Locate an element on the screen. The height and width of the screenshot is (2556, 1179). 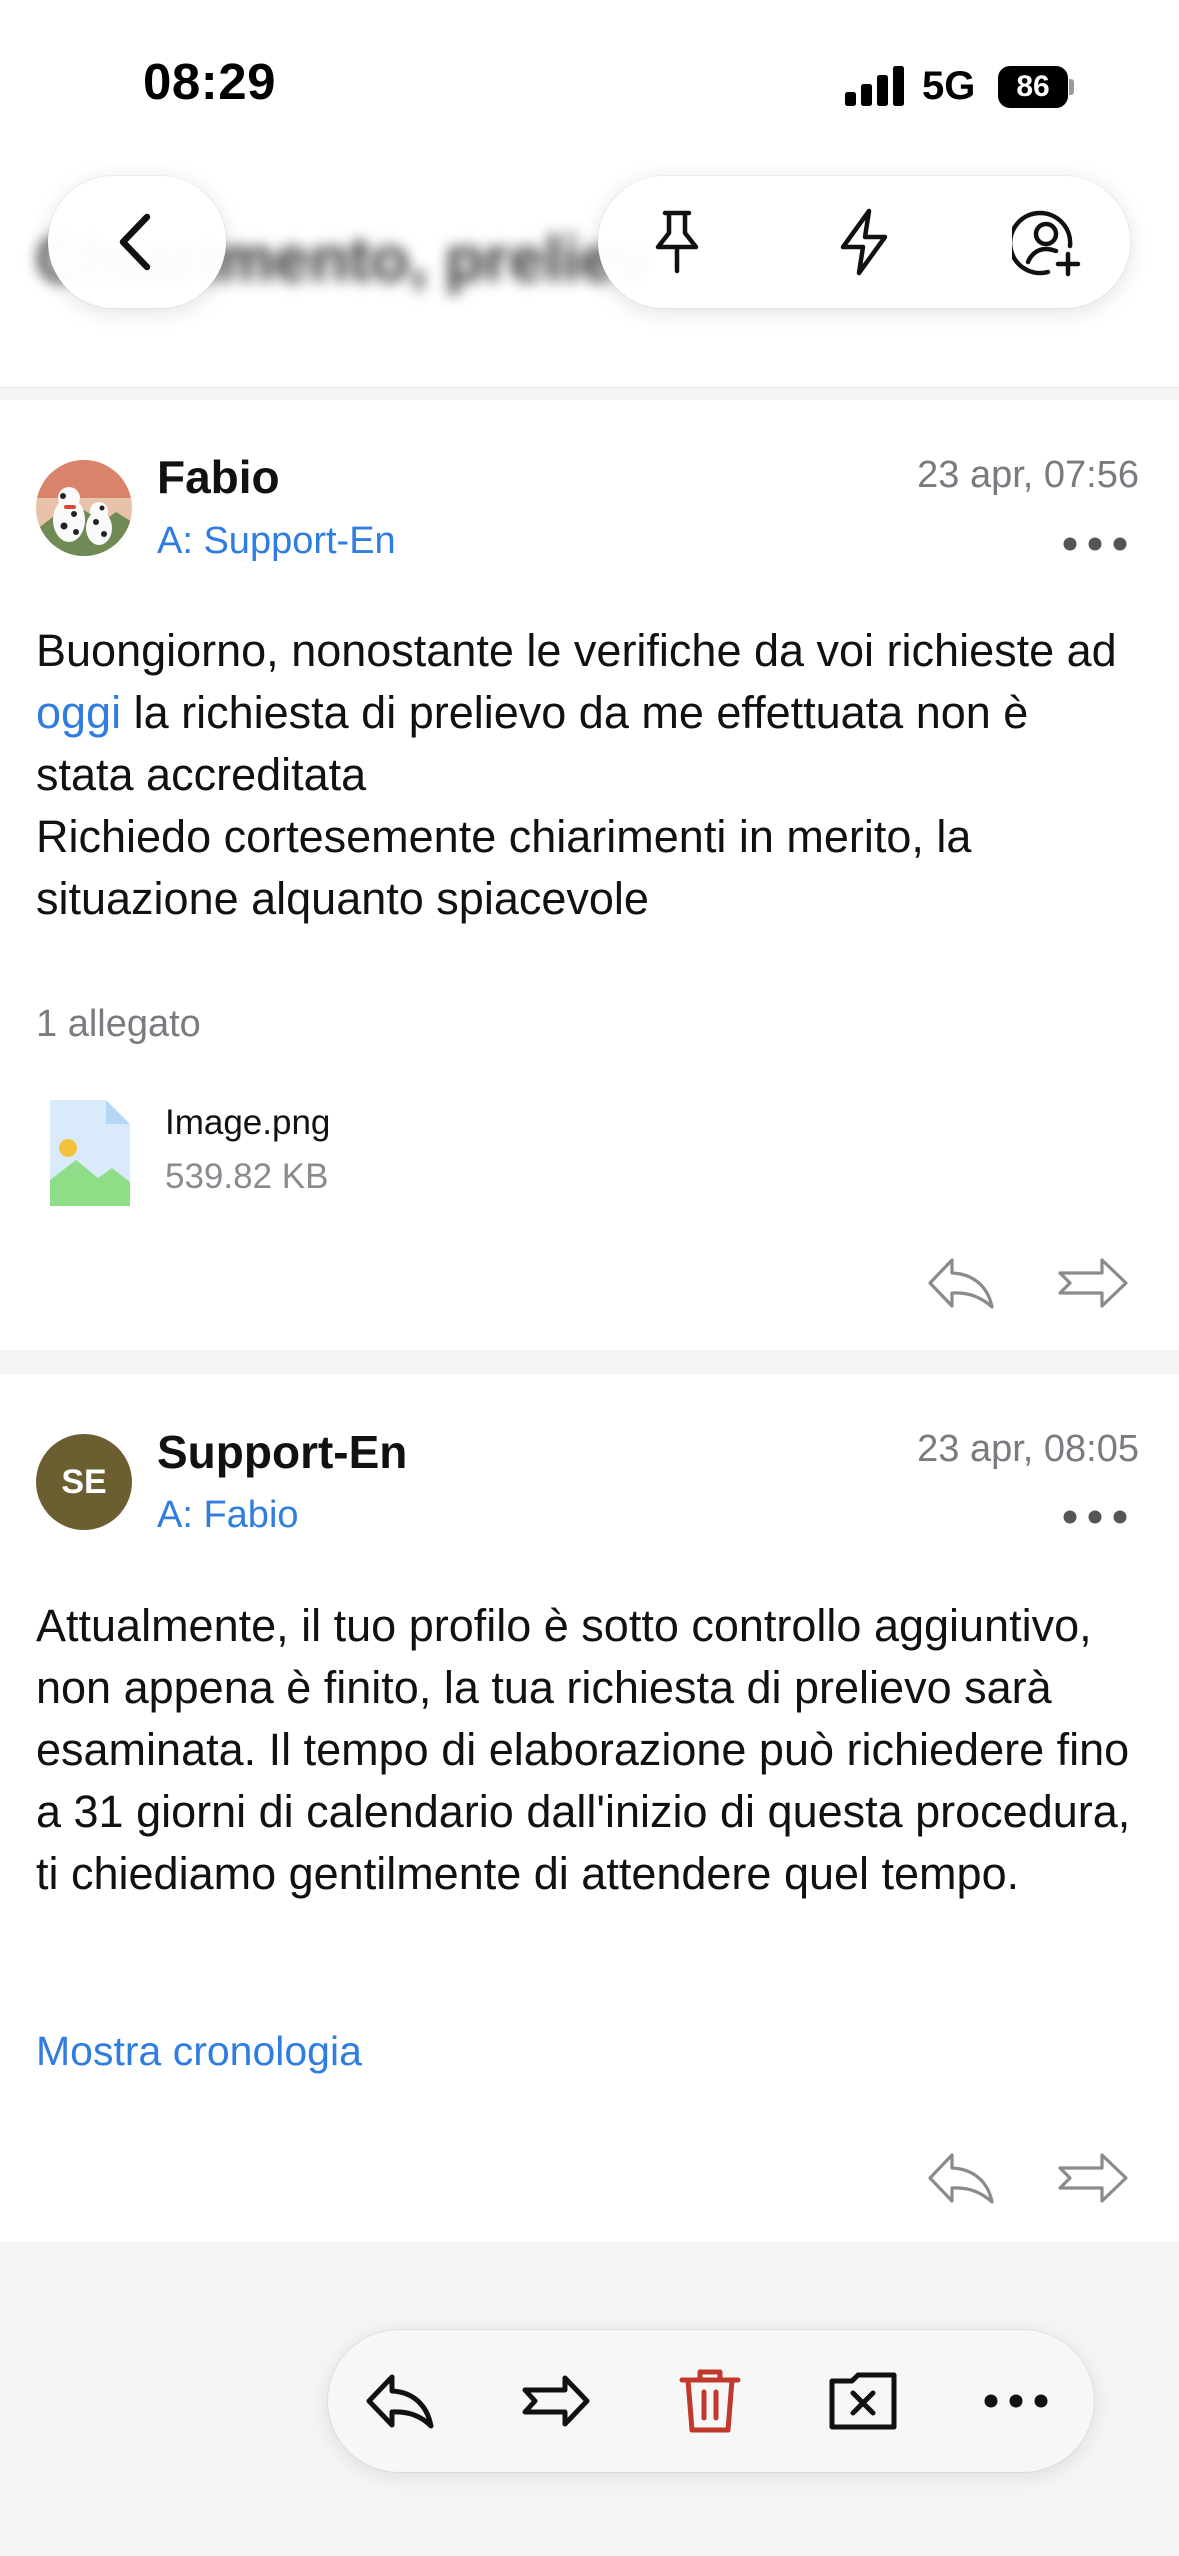
attachments-count: 1 allegato is located at coordinates (118, 1024).